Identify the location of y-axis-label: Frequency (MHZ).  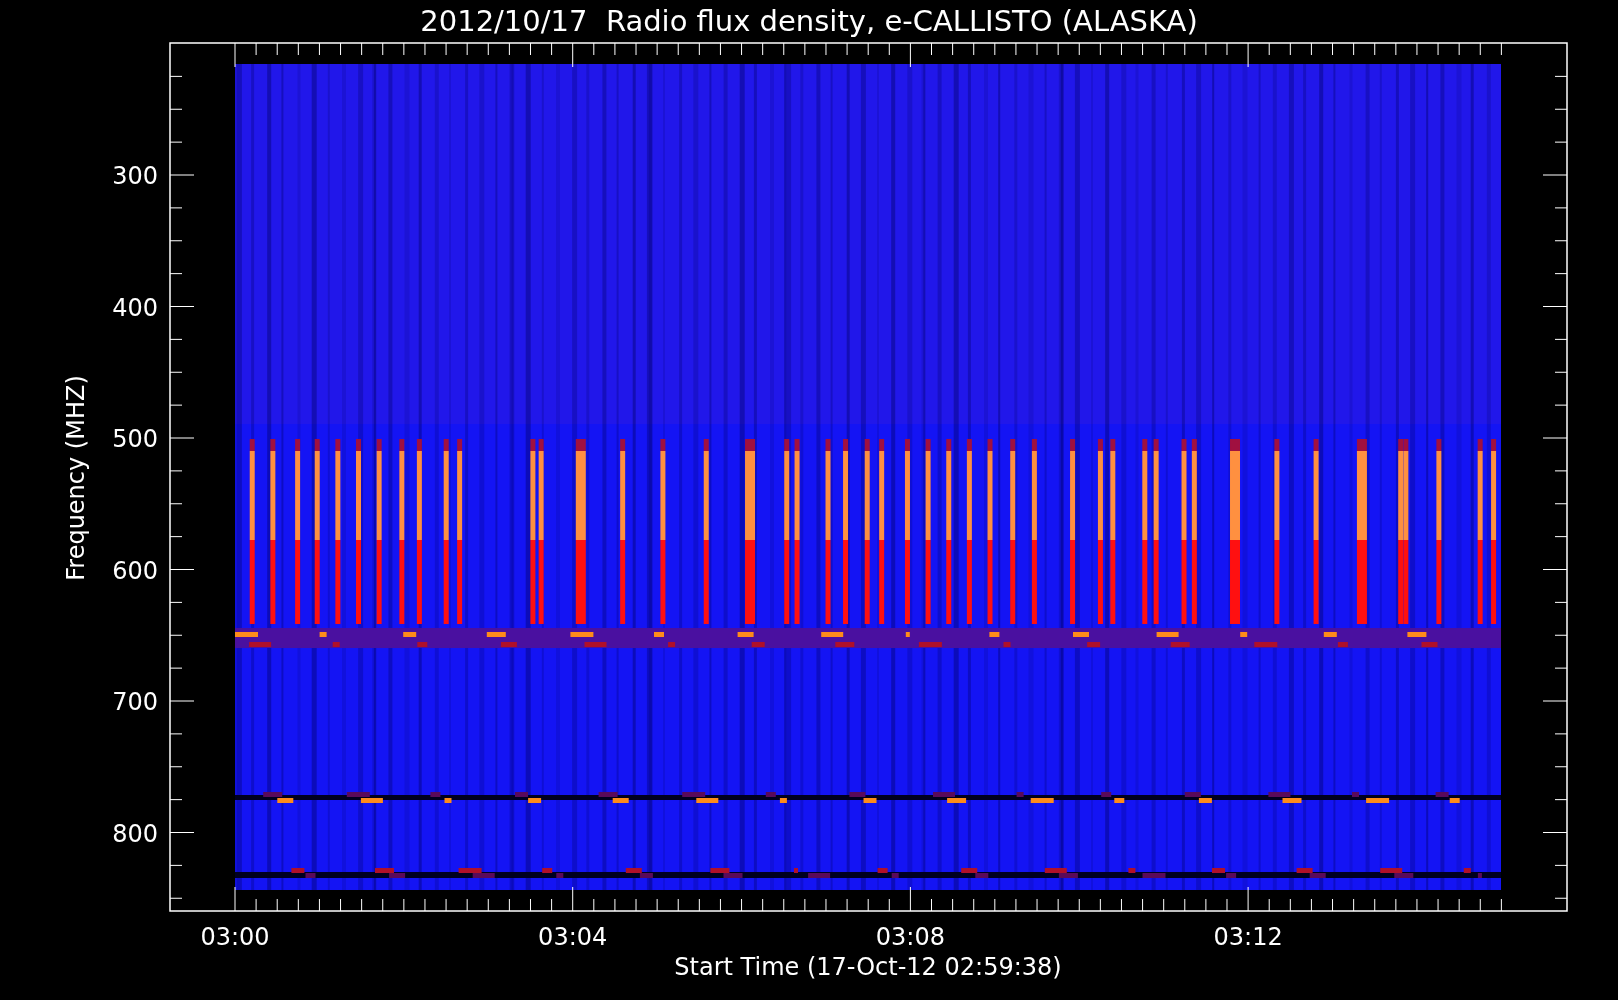
(76, 478).